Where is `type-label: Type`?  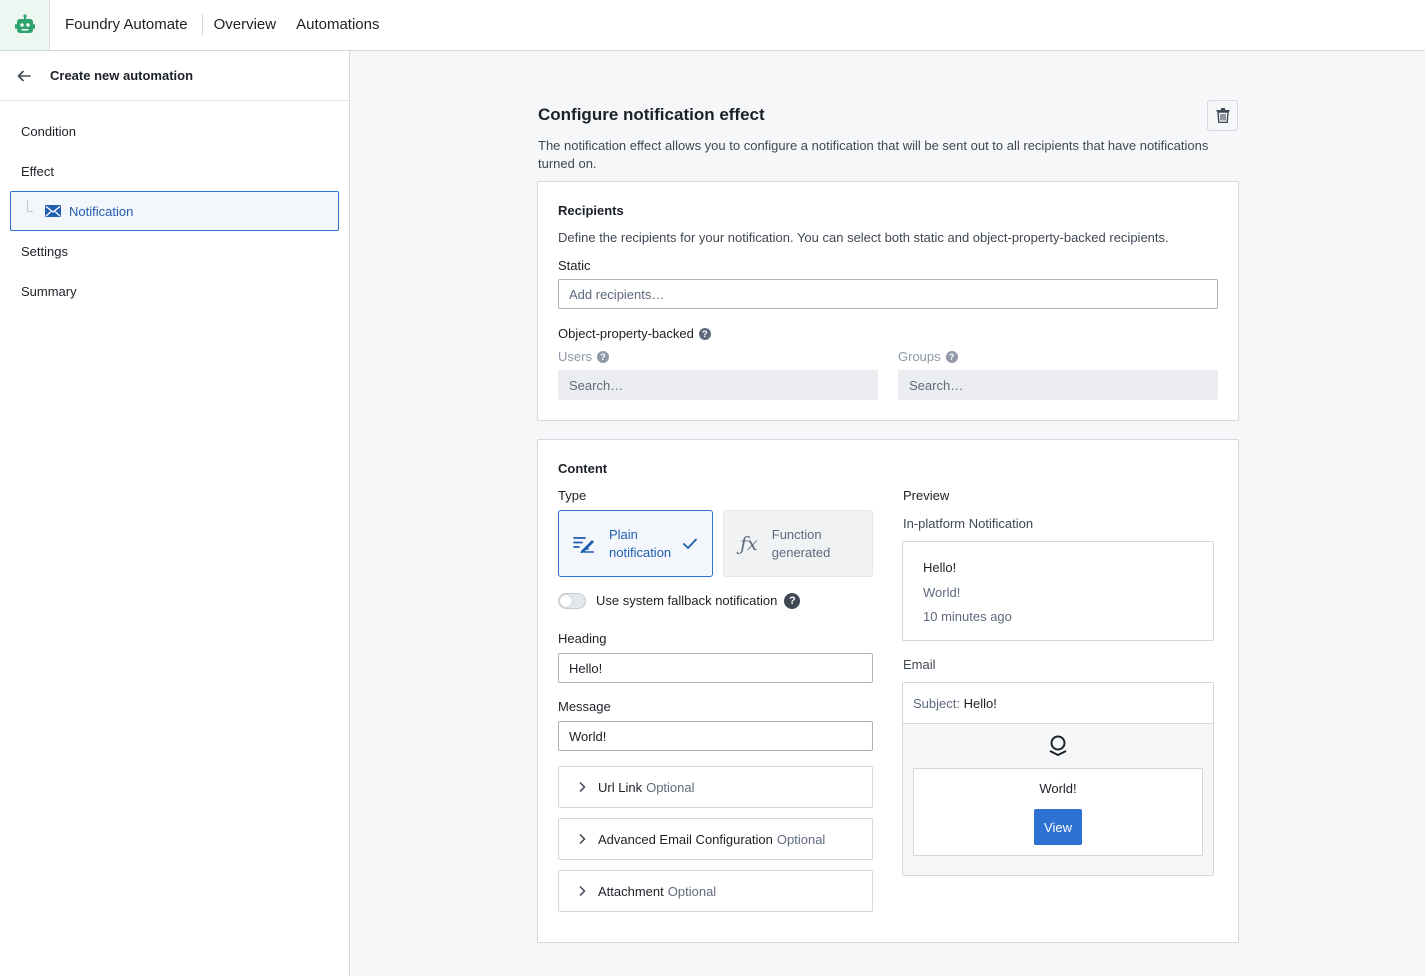
type-label: Type is located at coordinates (572, 495).